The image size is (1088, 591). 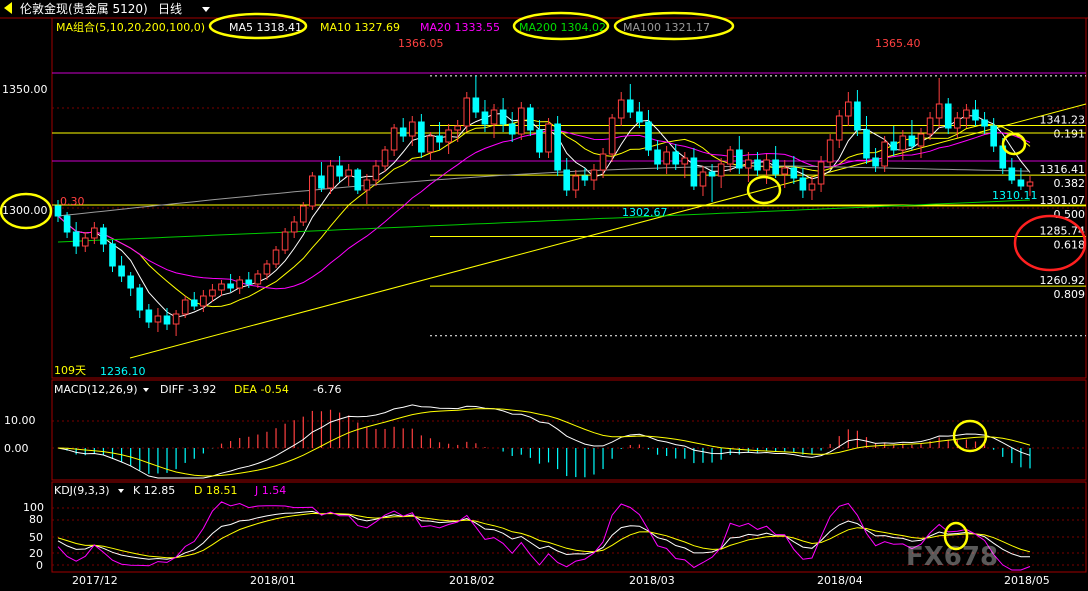 I want to click on kdj-tick-0: 0, so click(x=39, y=565).